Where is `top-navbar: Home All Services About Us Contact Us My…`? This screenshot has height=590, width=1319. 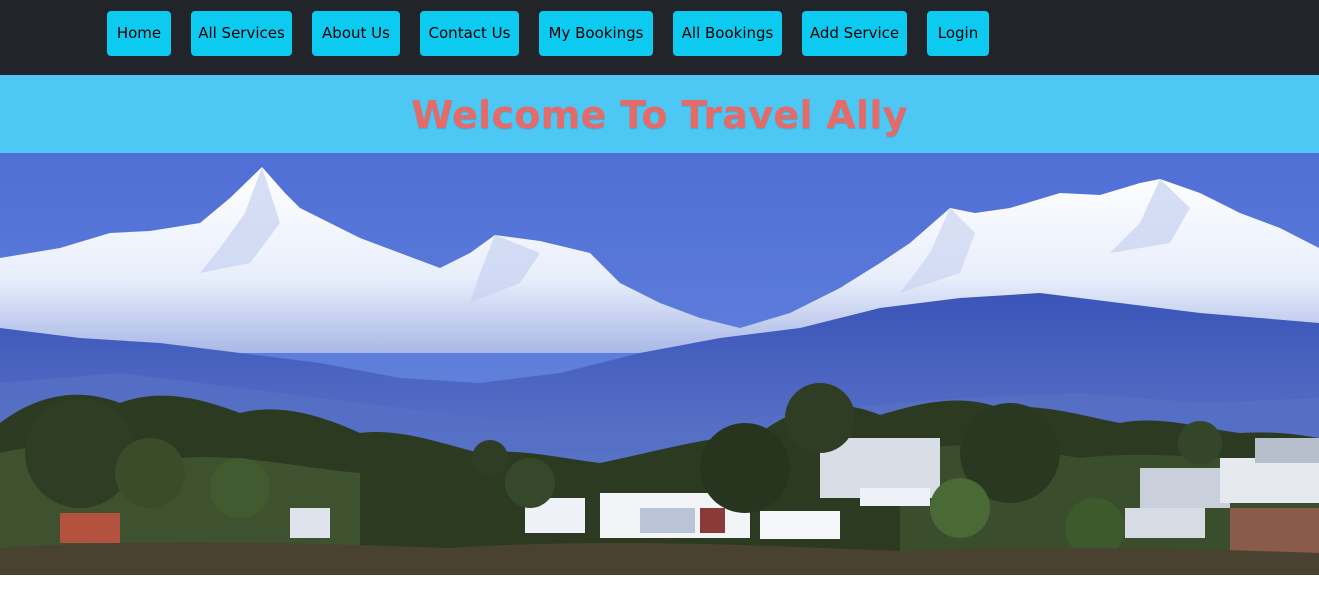 top-navbar: Home All Services About Us Contact Us My… is located at coordinates (659, 37).